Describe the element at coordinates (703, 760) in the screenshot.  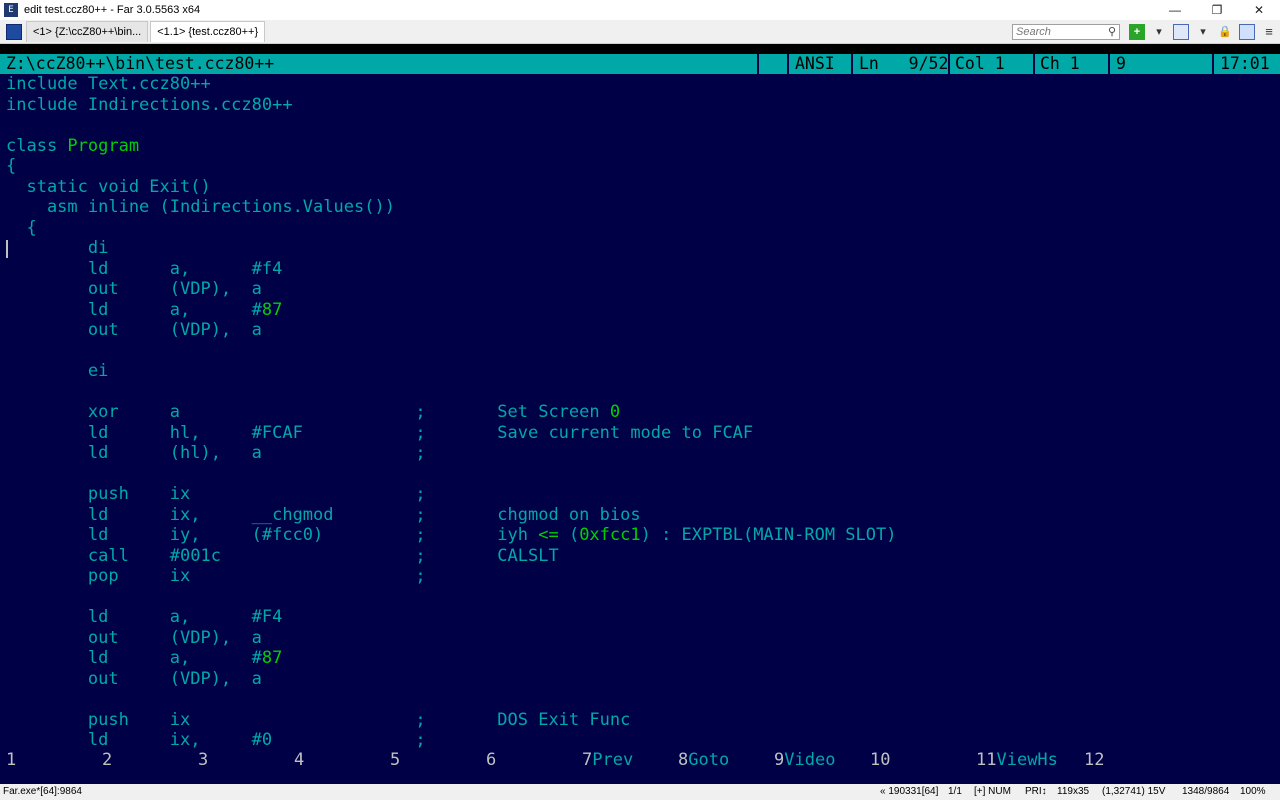
I see `function-key-8: 8Goto` at that location.